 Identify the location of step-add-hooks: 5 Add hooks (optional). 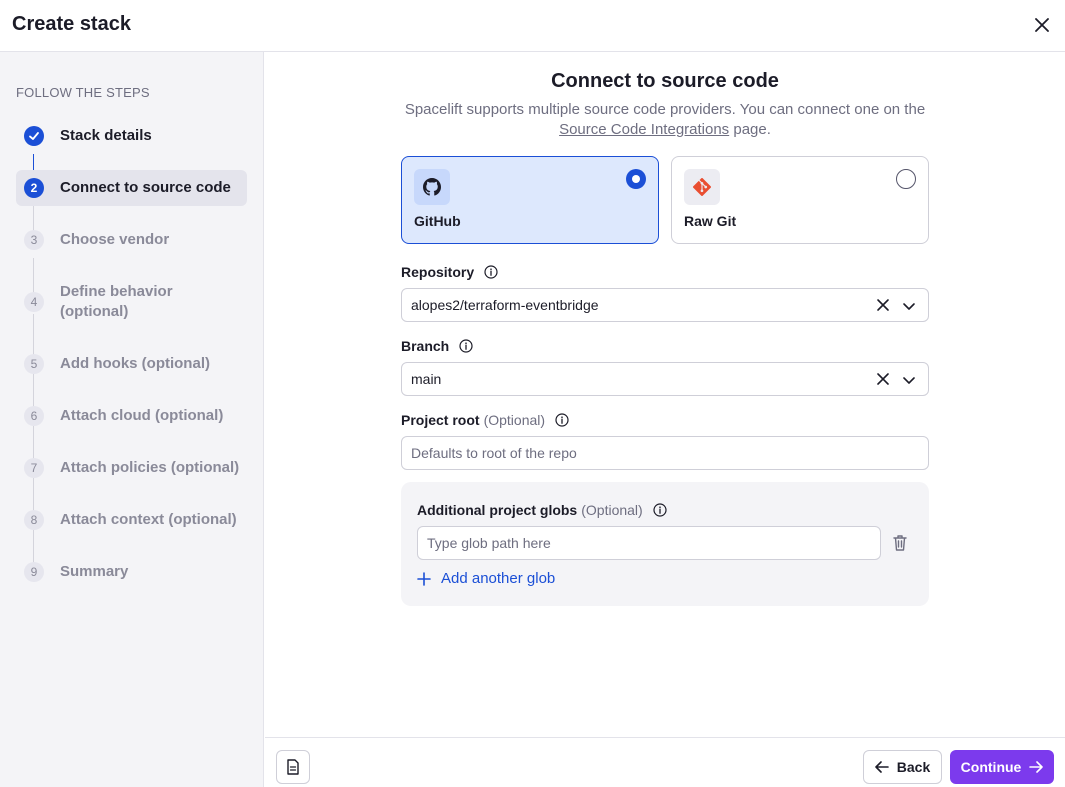
(131, 364).